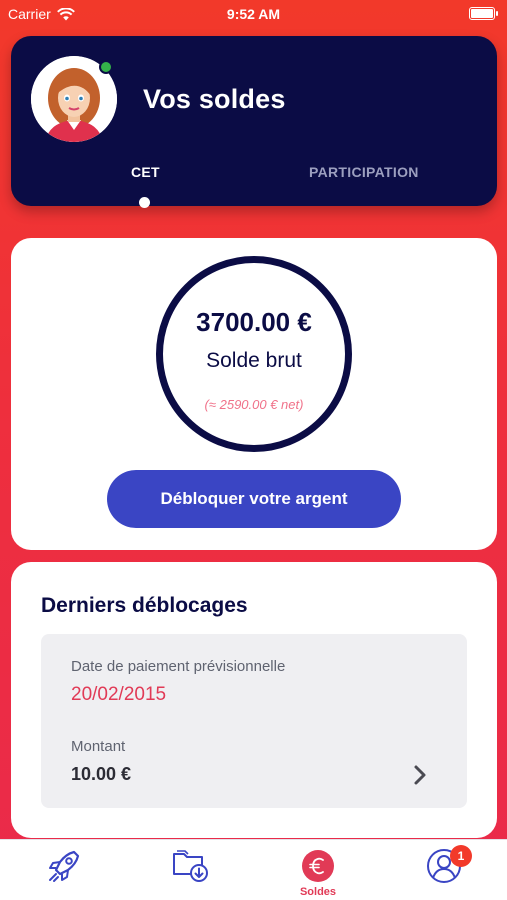 Image resolution: width=507 pixels, height=900 pixels. What do you see at coordinates (145, 172) in the screenshot?
I see `tab-cet: CET` at bounding box center [145, 172].